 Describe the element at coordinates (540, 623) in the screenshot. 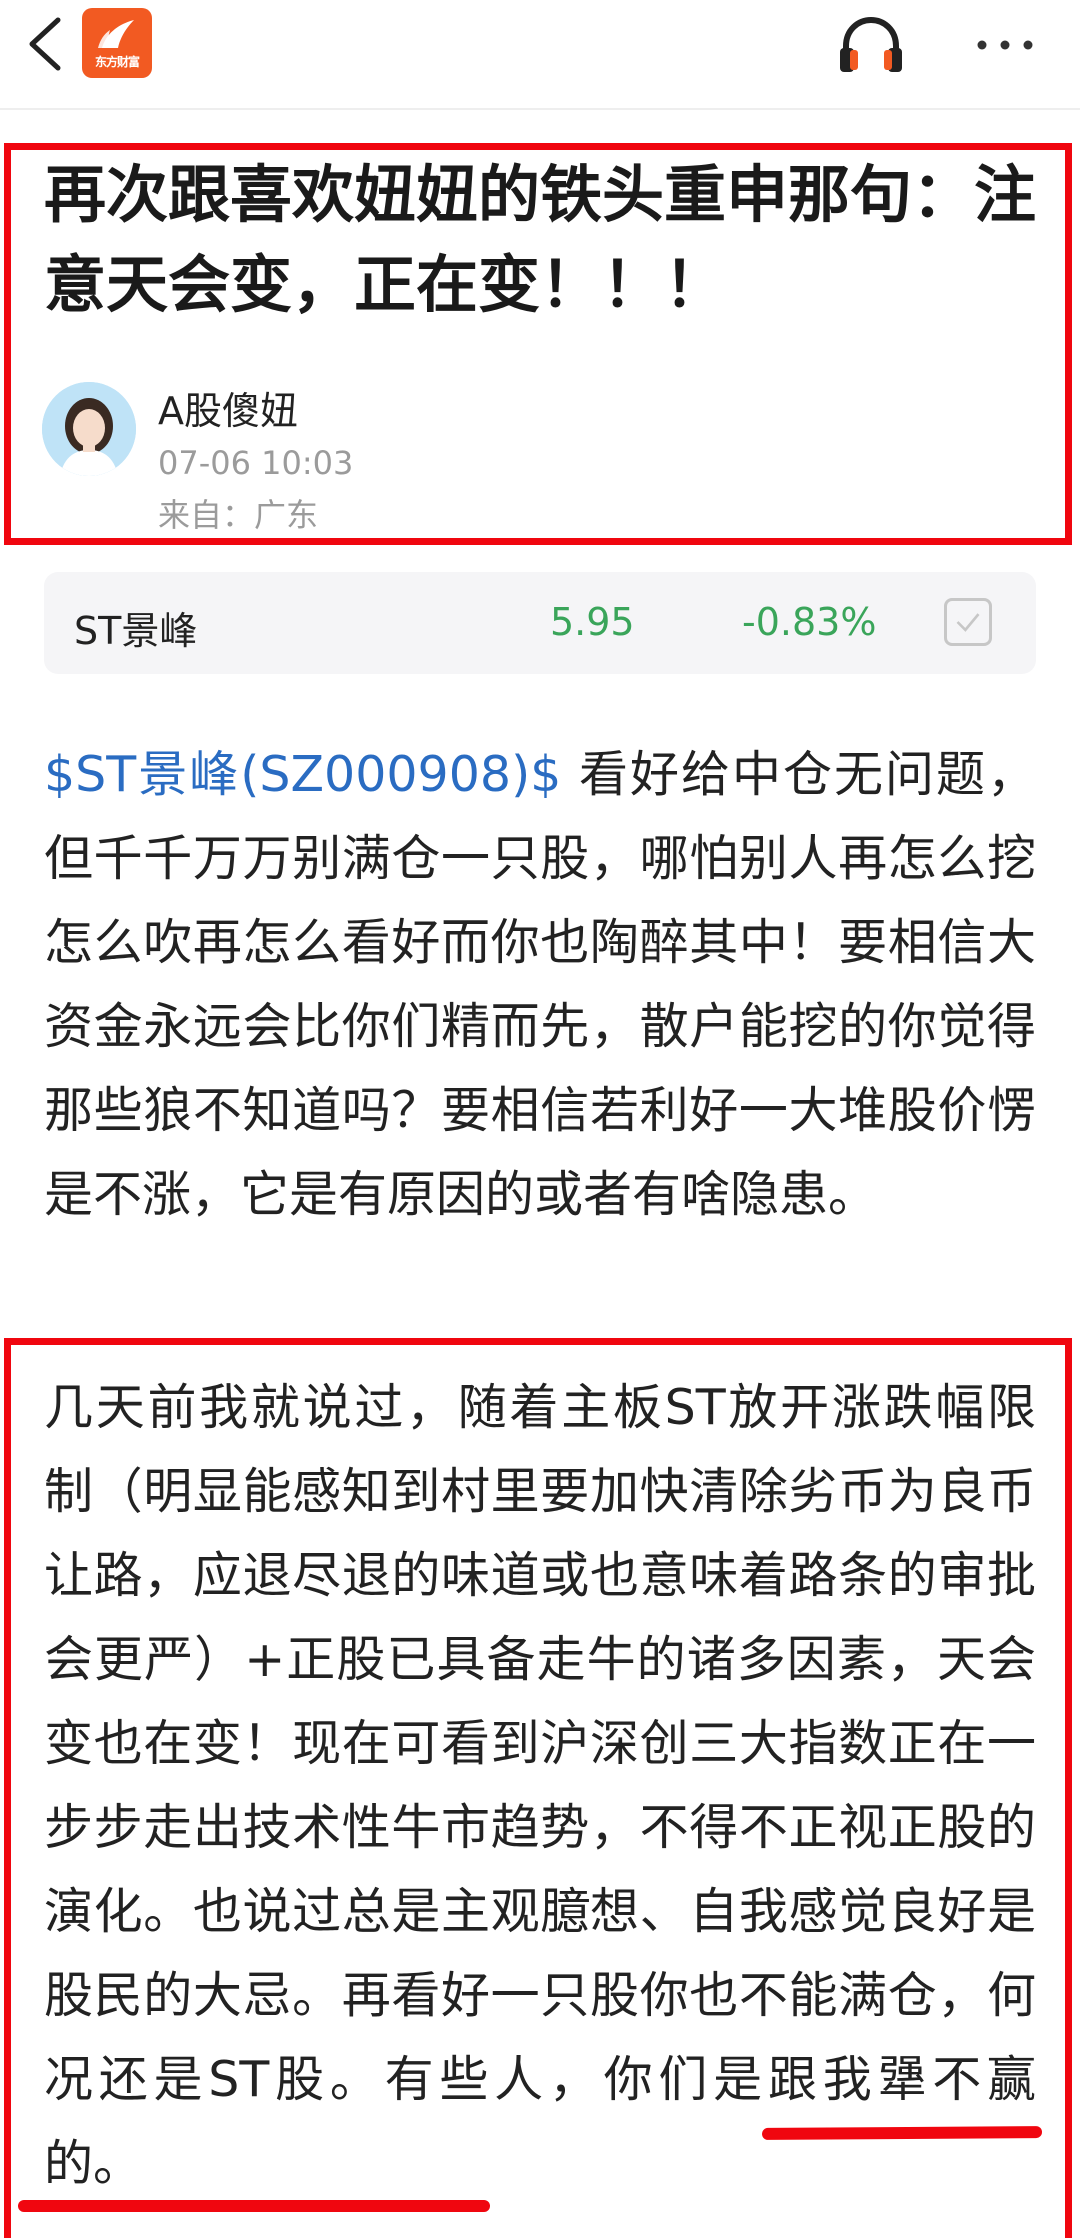

I see `stock-quote-card: ST景峰 5.95 -0.83%` at that location.